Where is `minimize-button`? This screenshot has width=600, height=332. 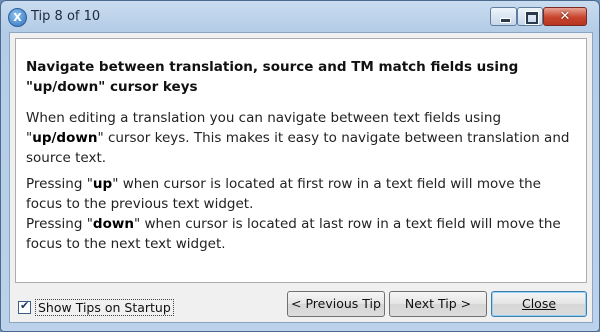 minimize-button is located at coordinates (503, 16).